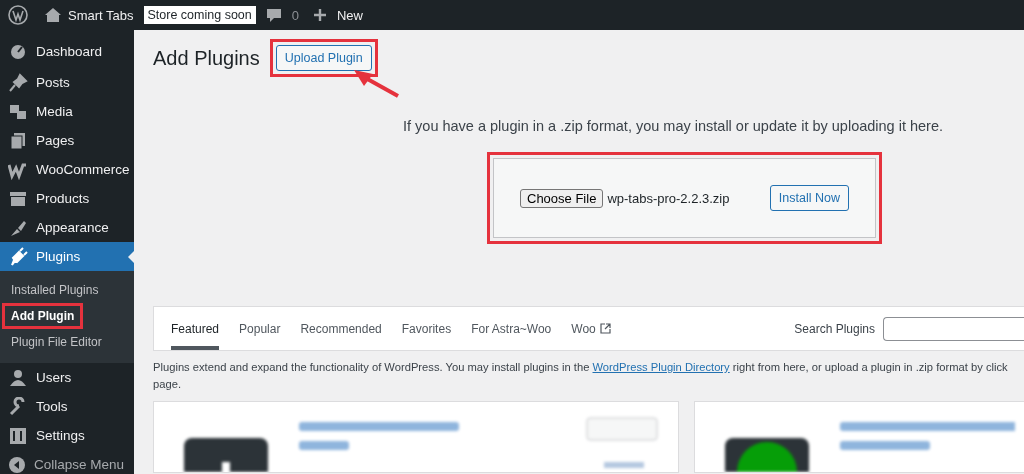 This screenshot has width=1024, height=474. I want to click on sidebar-item: Posts, so click(67, 82).